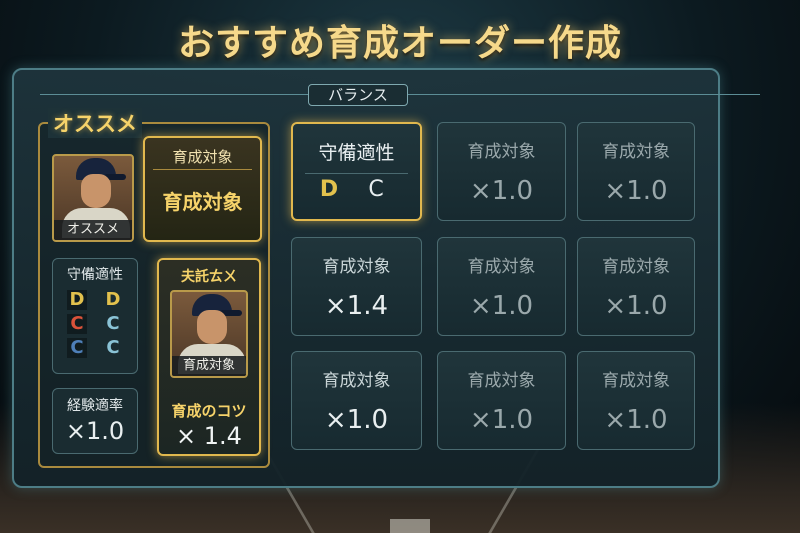  What do you see at coordinates (356, 171) in the screenshot?
I see `grid-card-defense: 守備適性 D C` at bounding box center [356, 171].